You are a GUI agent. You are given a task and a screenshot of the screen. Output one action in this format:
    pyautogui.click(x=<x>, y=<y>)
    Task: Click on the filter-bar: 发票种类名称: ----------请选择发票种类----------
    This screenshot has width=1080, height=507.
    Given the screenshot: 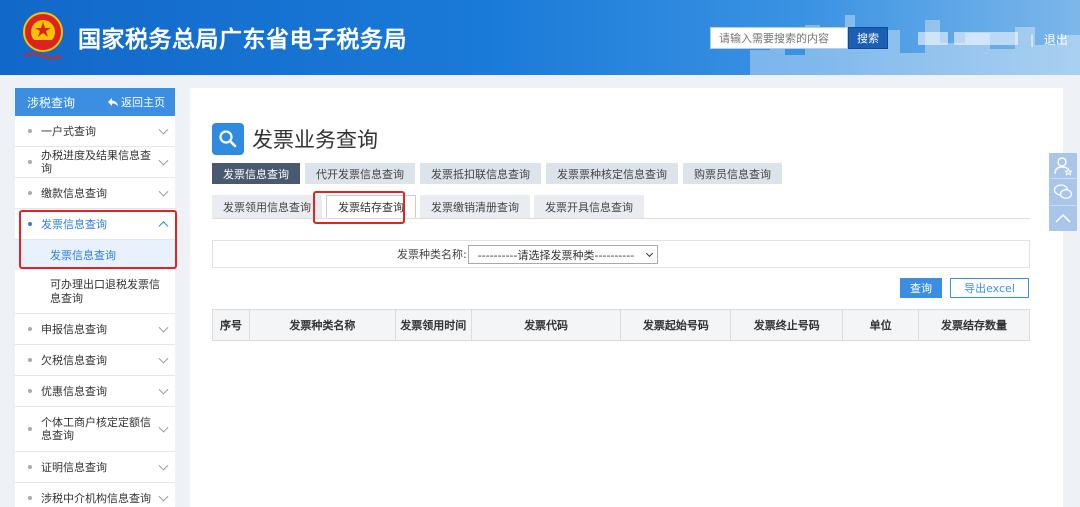 What is the action you would take?
    pyautogui.click(x=621, y=254)
    